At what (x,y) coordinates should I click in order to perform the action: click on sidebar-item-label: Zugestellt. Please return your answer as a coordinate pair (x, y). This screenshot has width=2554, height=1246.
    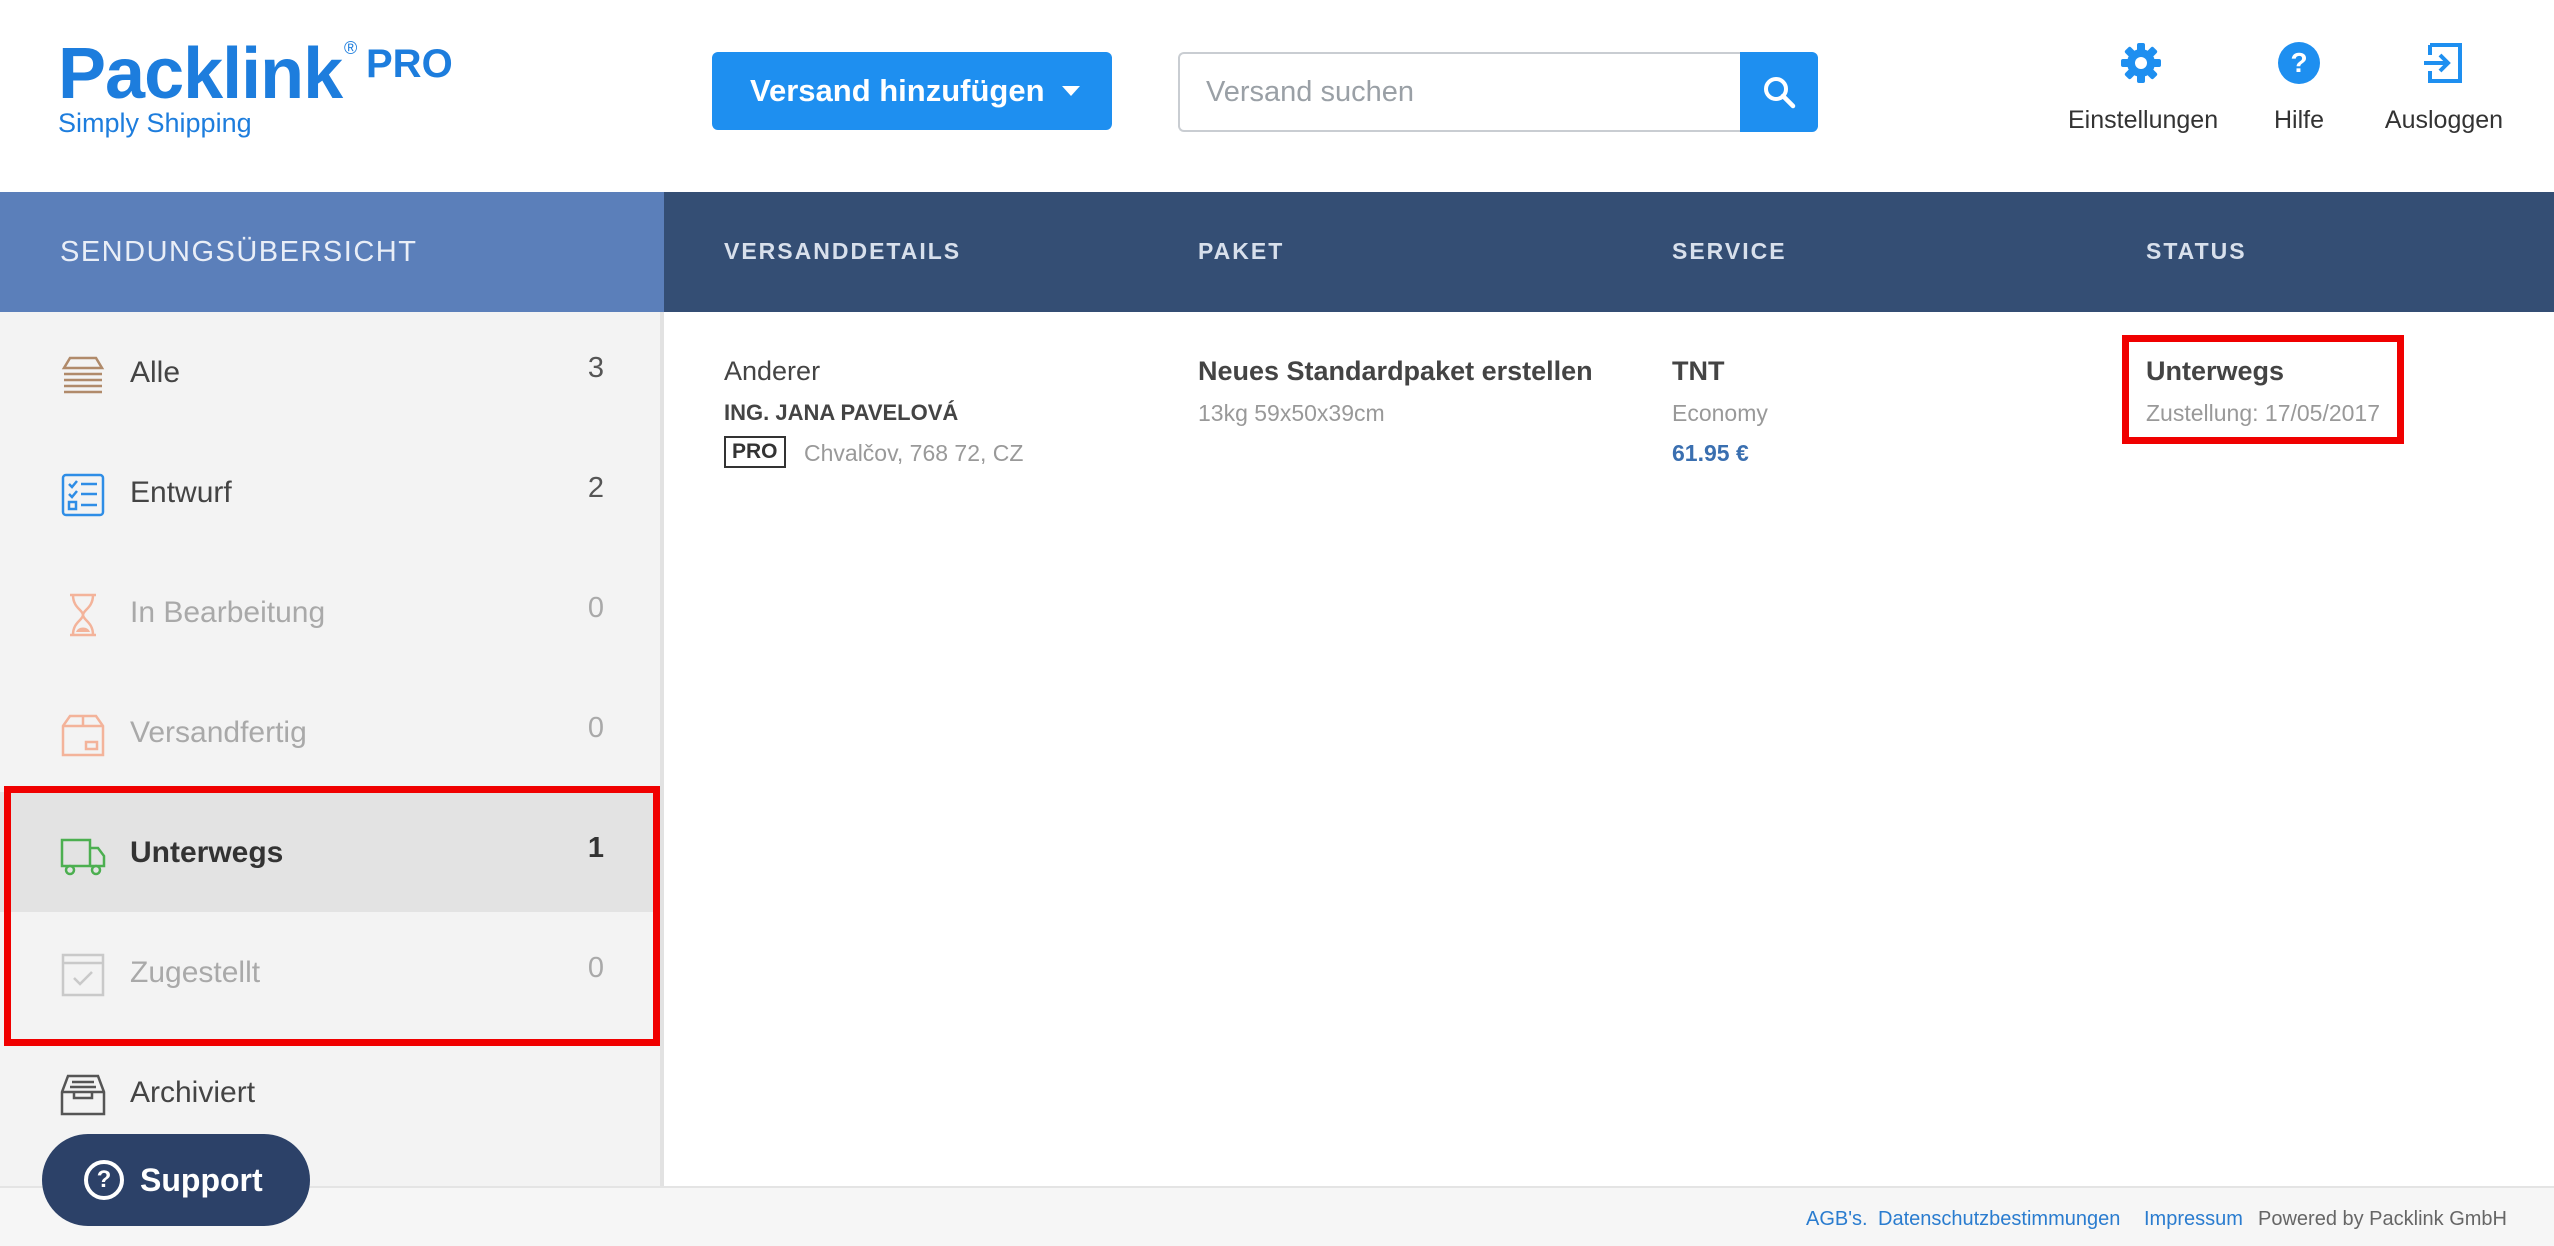
    Looking at the image, I should click on (195, 972).